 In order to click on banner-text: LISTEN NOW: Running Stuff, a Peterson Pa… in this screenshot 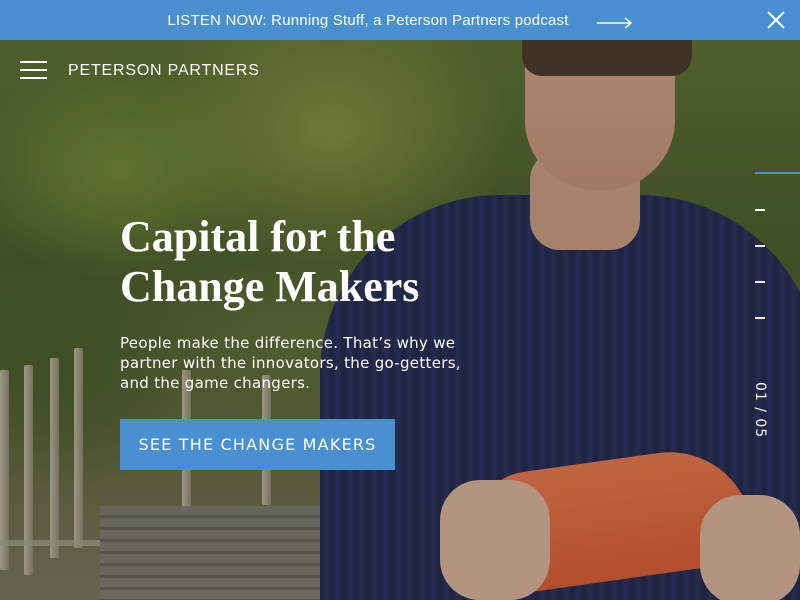, I will do `click(367, 20)`.